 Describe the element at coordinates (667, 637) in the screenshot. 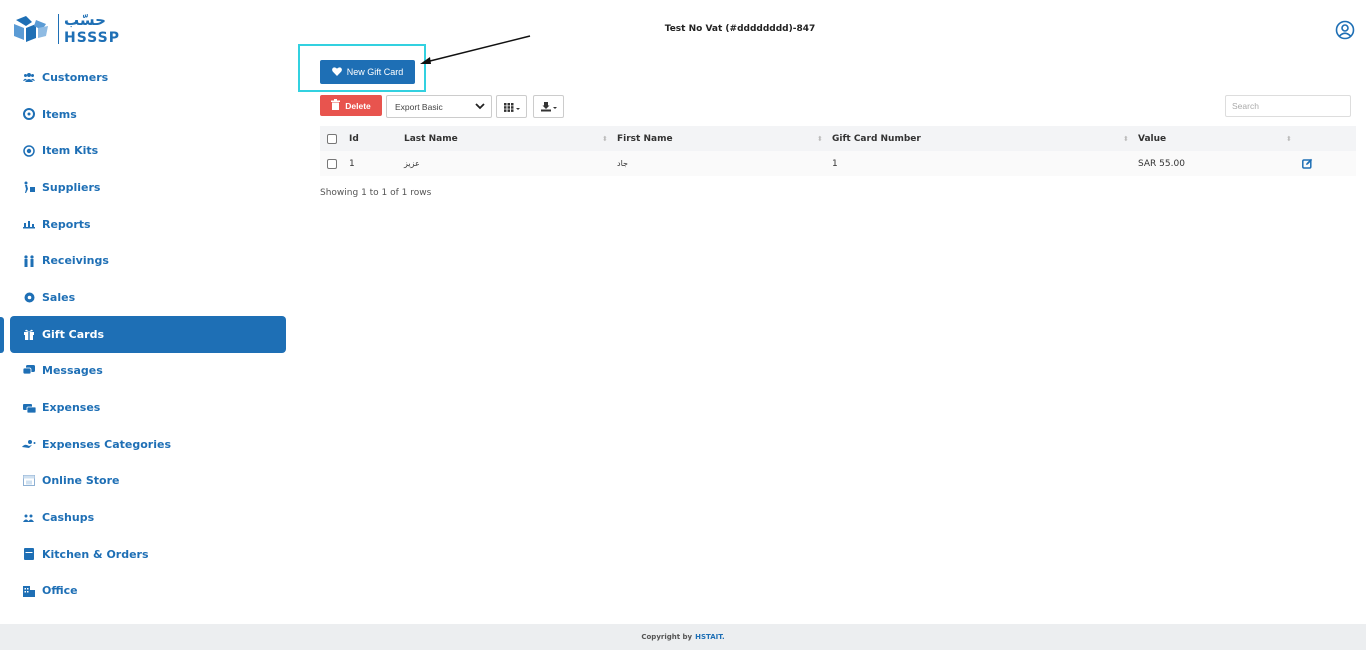

I see `copyright-text: Copyright by` at that location.